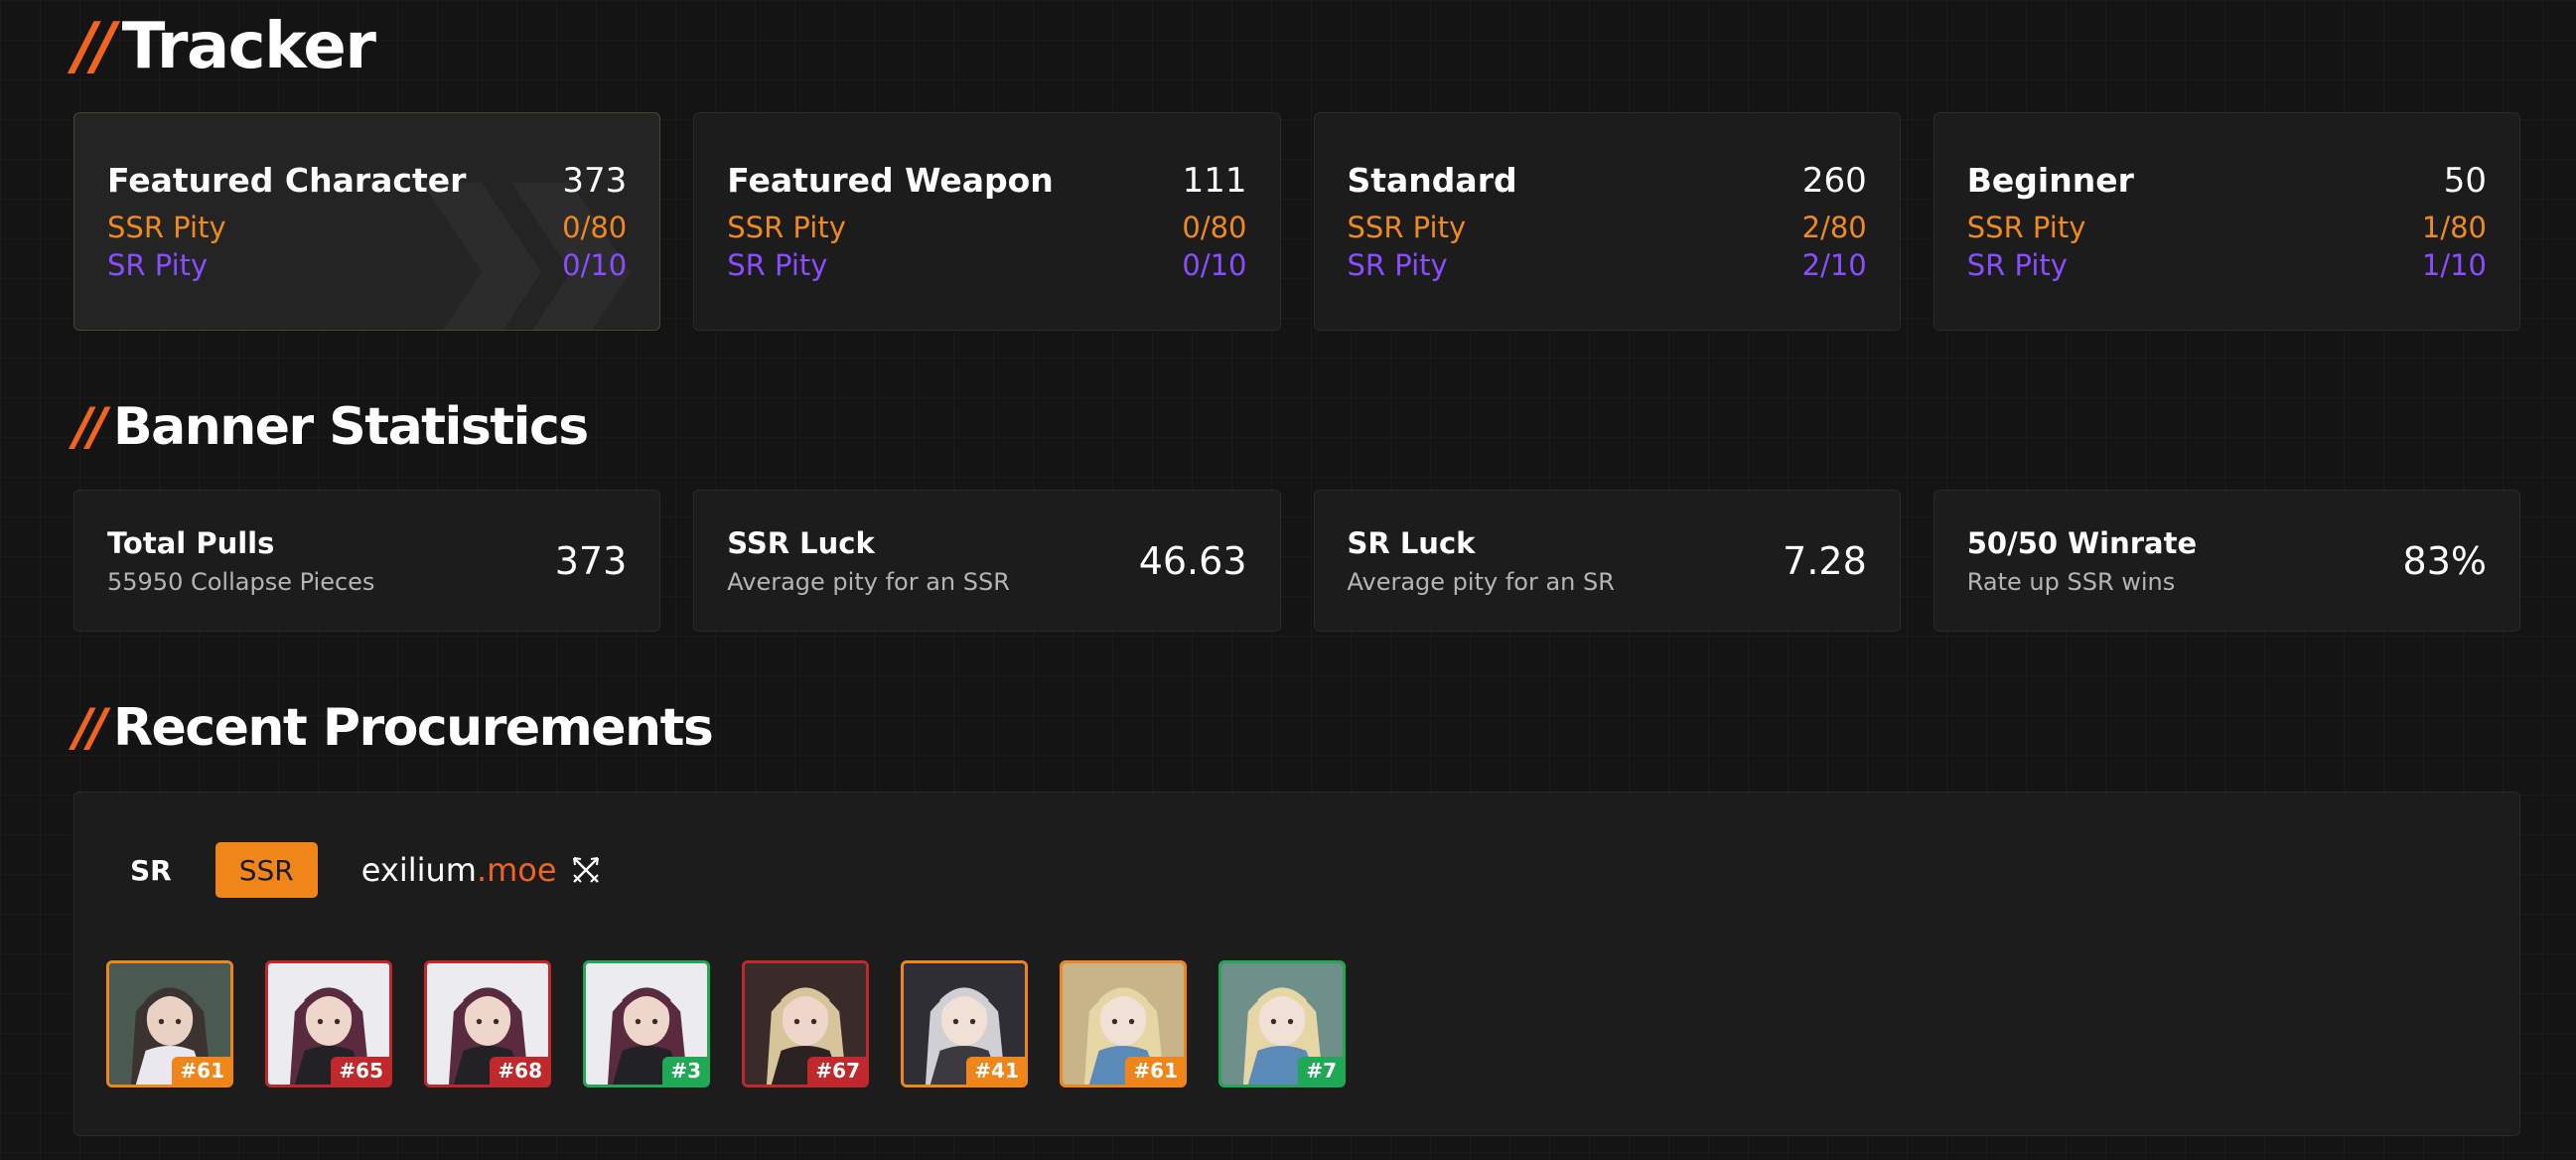  What do you see at coordinates (2444, 560) in the screenshot?
I see `stat-value: 83%` at bounding box center [2444, 560].